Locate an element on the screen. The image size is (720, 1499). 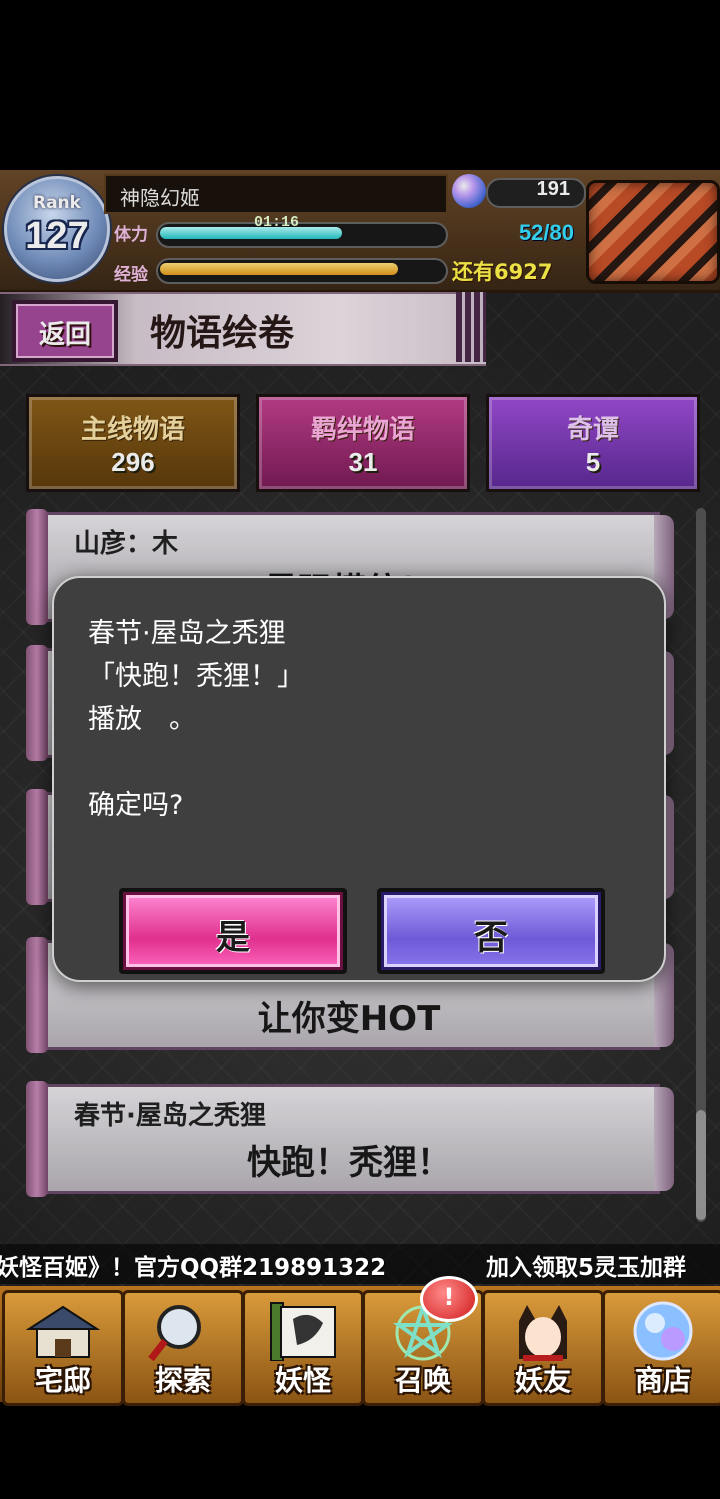
no-button: 否 is located at coordinates (491, 931).